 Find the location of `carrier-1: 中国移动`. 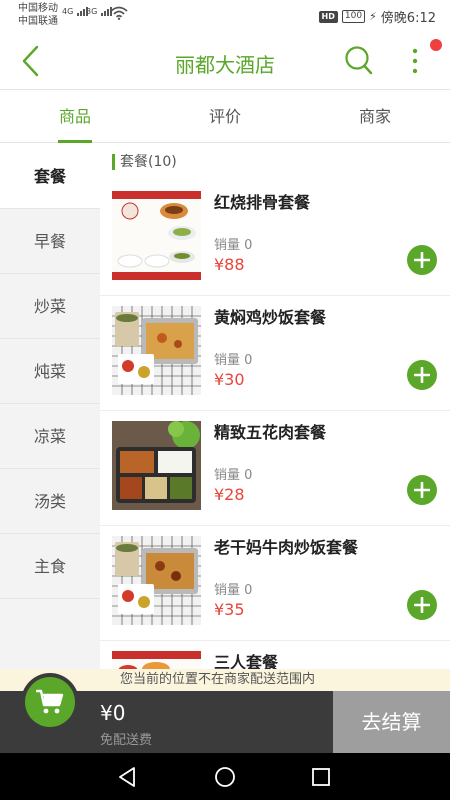

carrier-1: 中国移动 is located at coordinates (38, 8).